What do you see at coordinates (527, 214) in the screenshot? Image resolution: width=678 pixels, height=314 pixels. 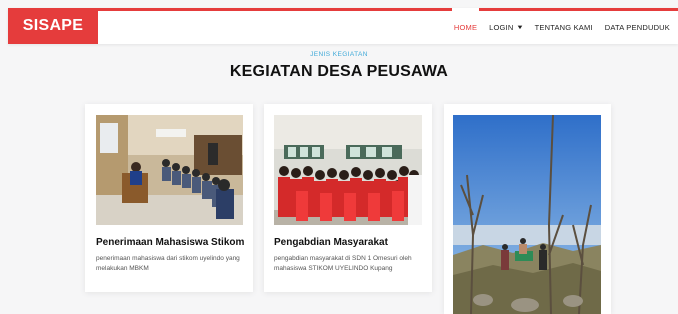 I see `mountain-summit-group-photo` at bounding box center [527, 214].